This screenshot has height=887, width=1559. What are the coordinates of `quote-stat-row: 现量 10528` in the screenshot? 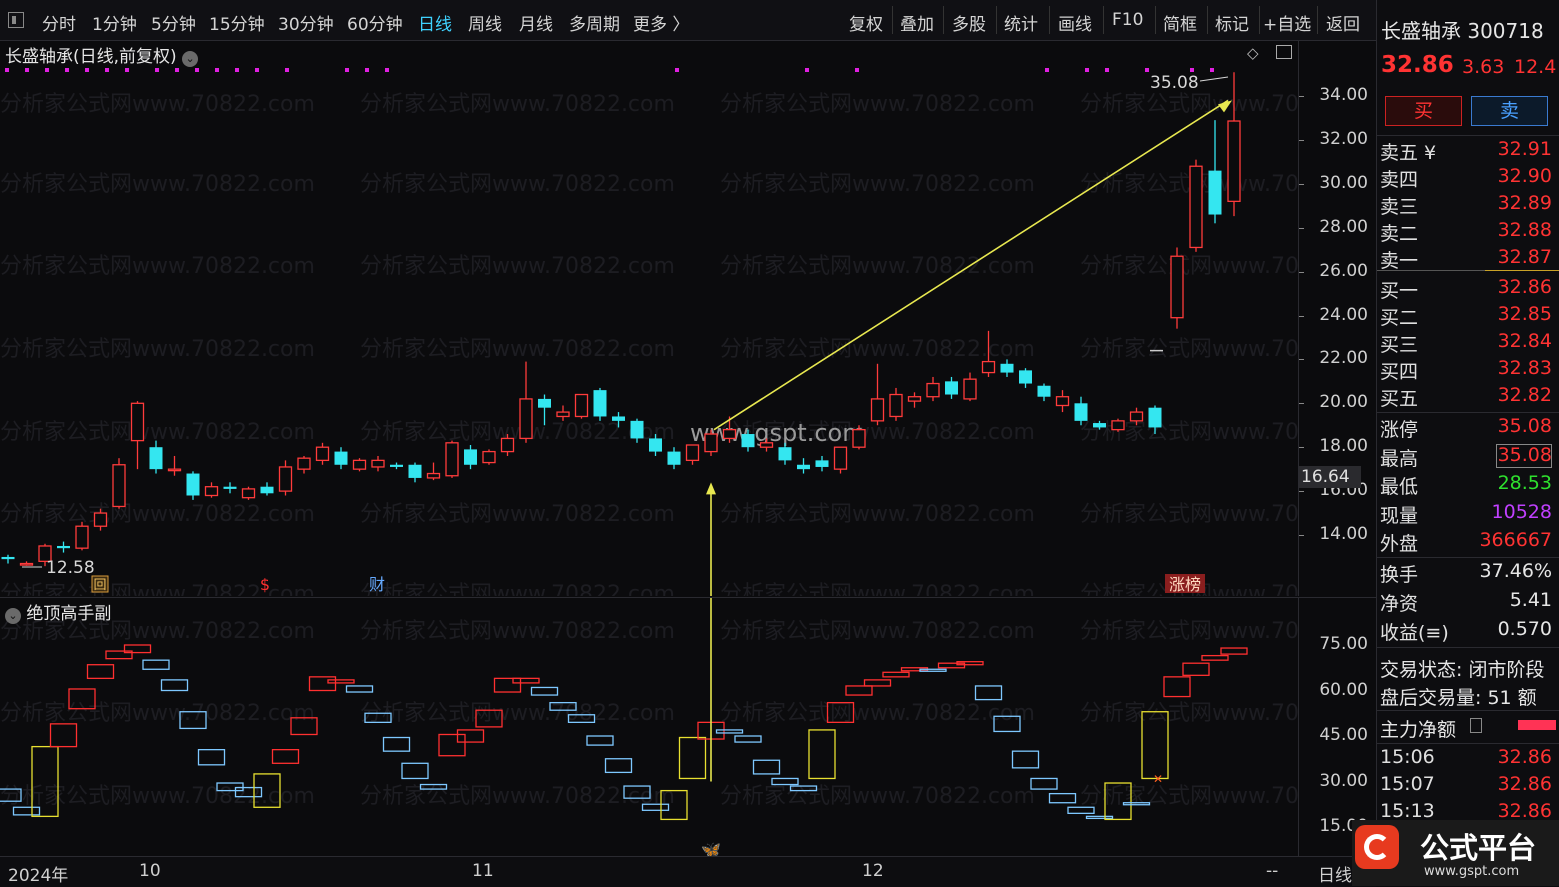 It's located at (1464, 514).